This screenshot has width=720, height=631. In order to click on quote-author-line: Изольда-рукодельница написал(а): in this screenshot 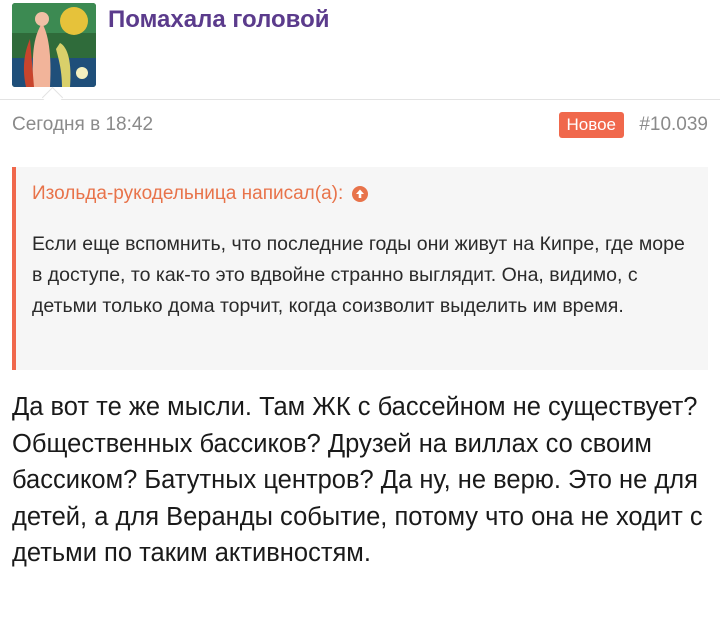, I will do `click(200, 194)`.